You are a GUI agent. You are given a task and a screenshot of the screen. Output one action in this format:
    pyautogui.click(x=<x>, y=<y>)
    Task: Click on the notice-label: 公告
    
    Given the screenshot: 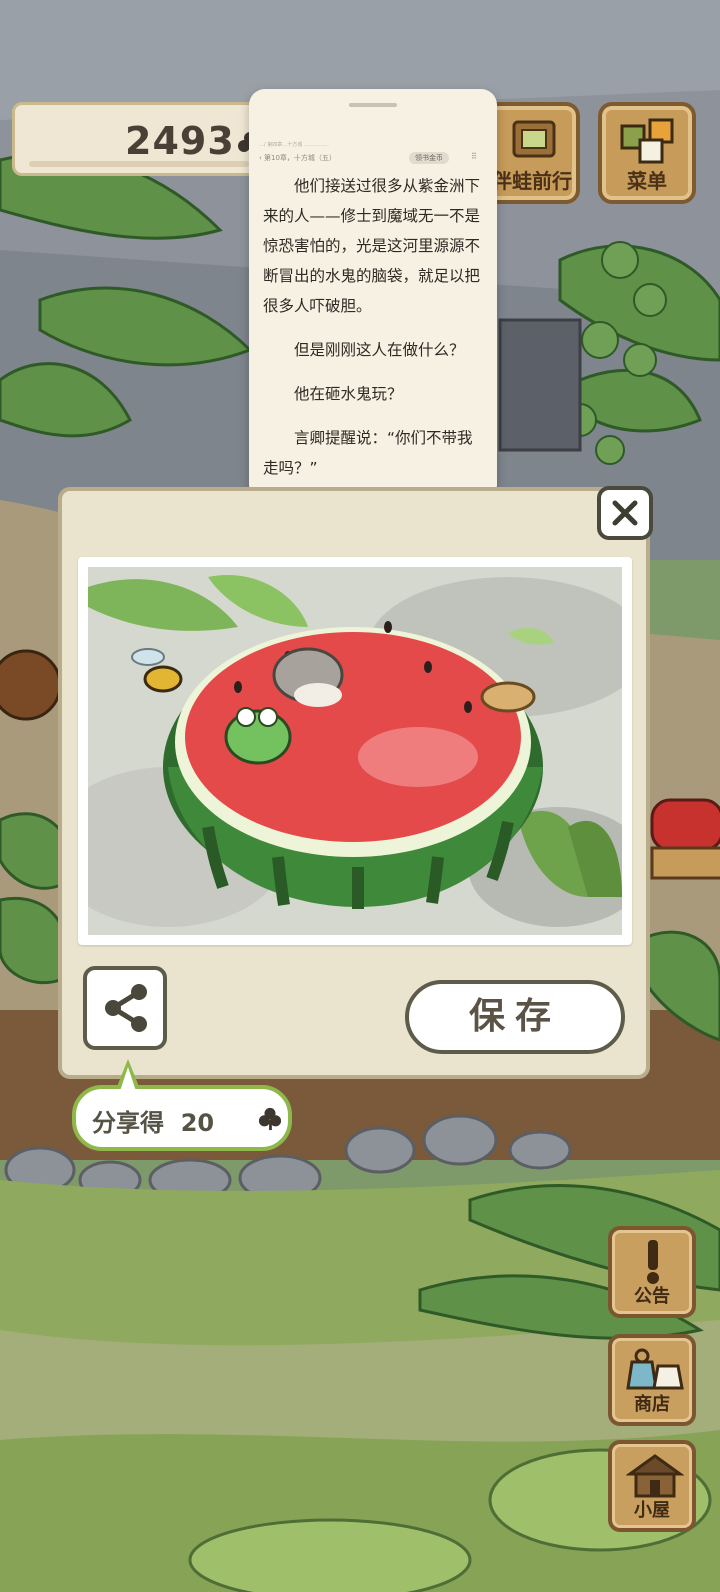 What is the action you would take?
    pyautogui.click(x=652, y=1296)
    